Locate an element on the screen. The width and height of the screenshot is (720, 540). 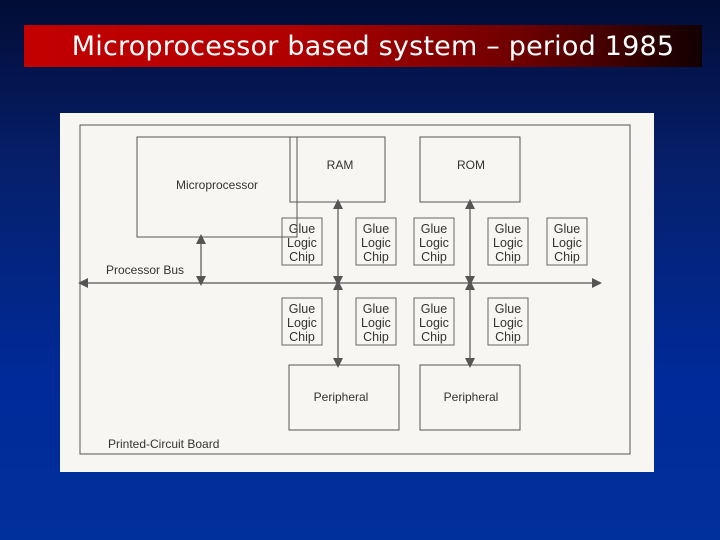
processor-bus-label: Processor Bus is located at coordinates (145, 270).